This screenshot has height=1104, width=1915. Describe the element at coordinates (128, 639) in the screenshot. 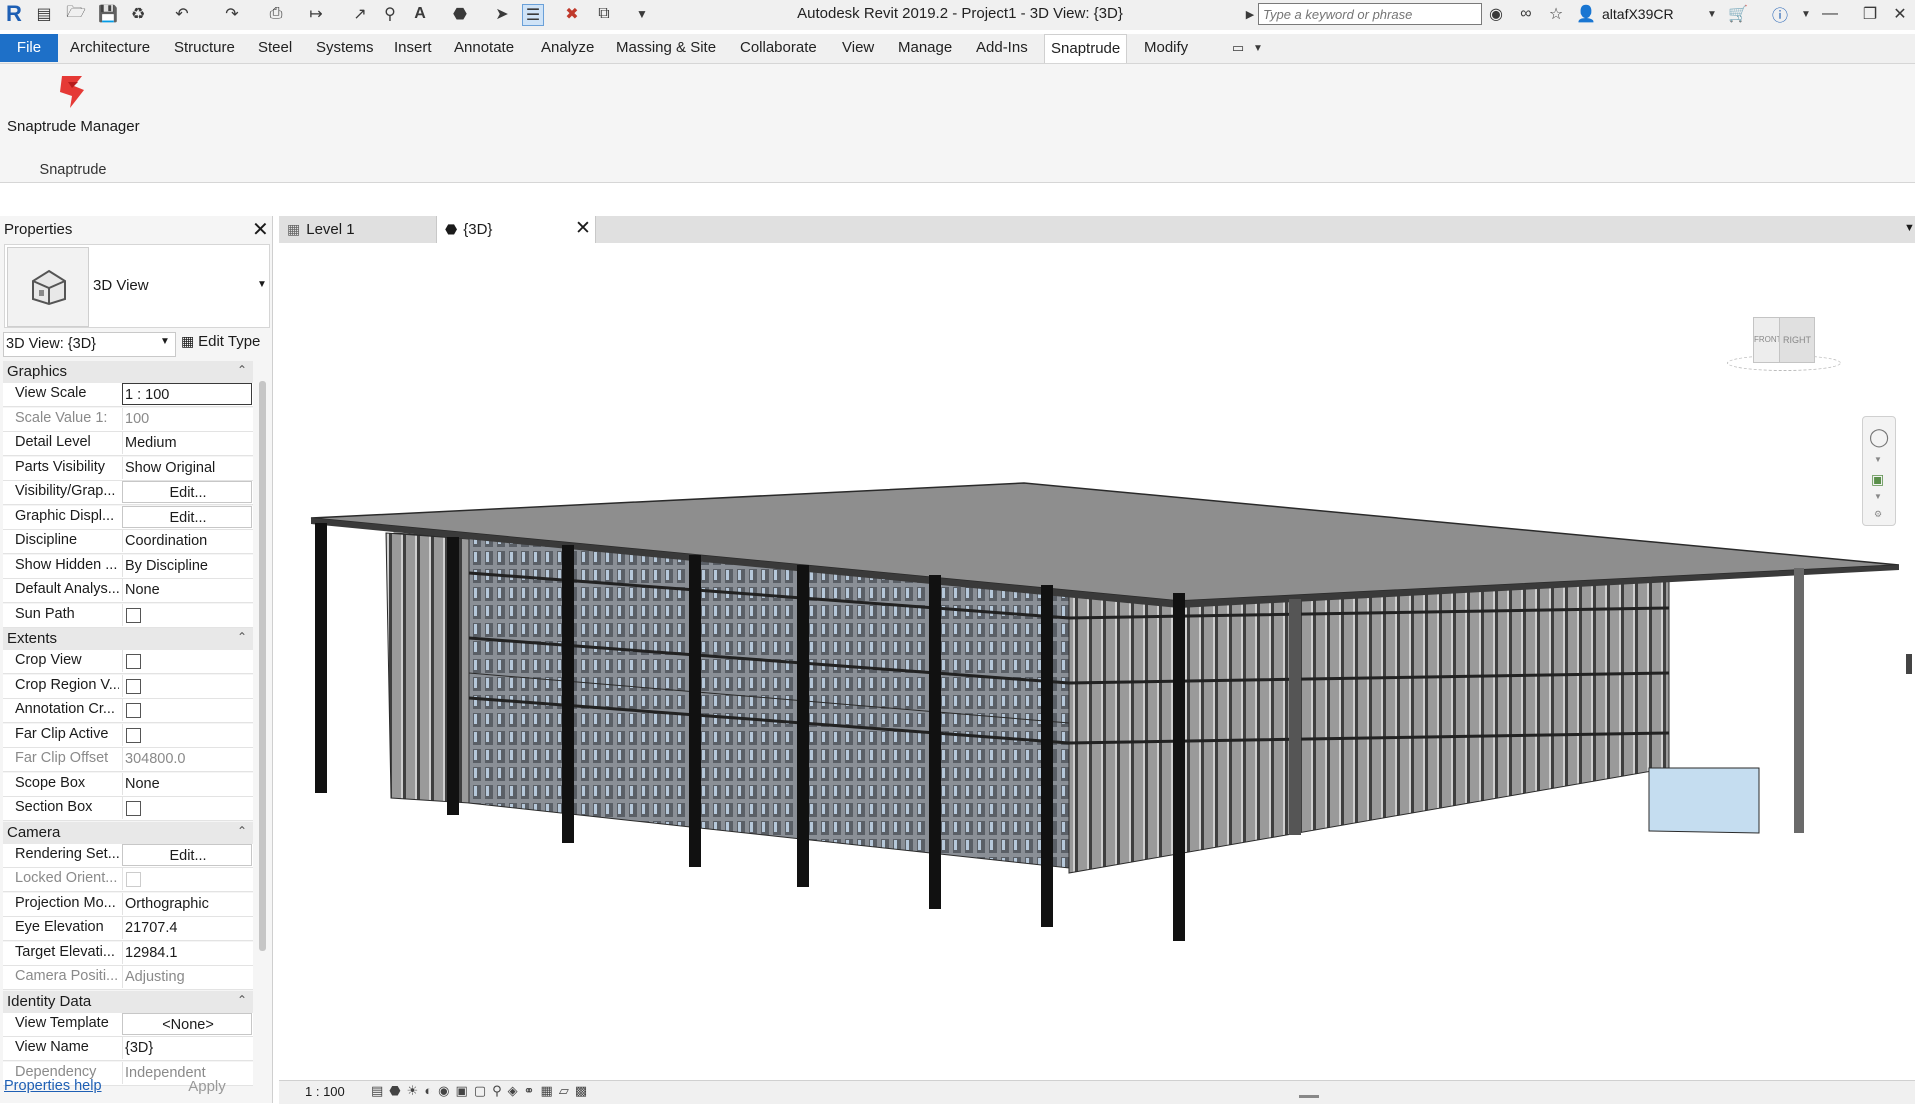

I see `section-extents: Extents ⌃` at that location.